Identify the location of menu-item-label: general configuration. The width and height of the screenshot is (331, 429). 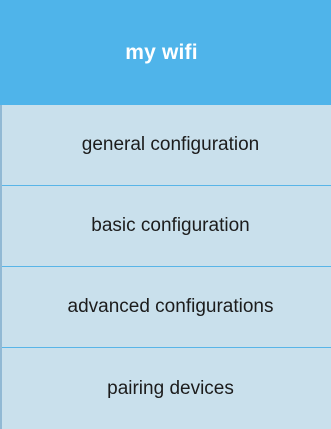
(170, 144).